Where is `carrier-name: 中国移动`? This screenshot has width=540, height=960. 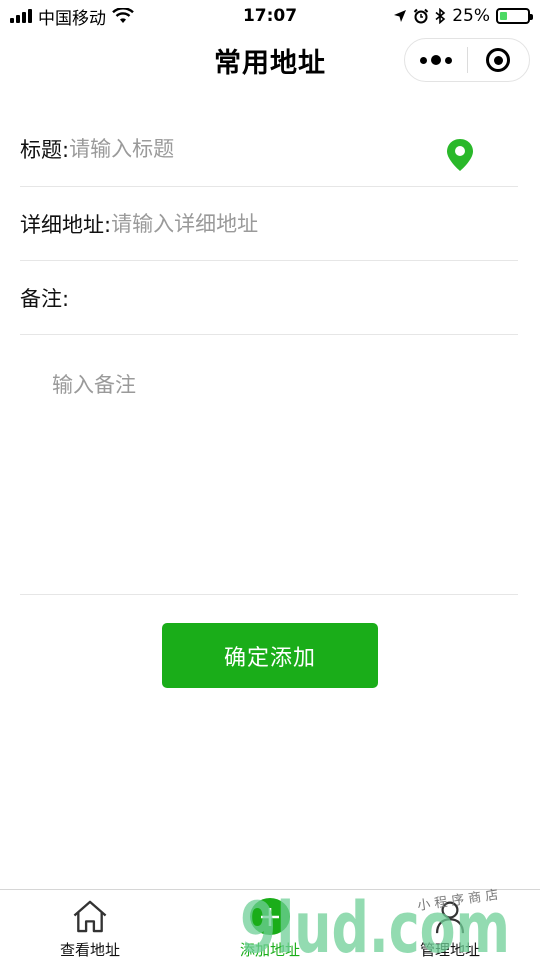
carrier-name: 中国移动 is located at coordinates (72, 18).